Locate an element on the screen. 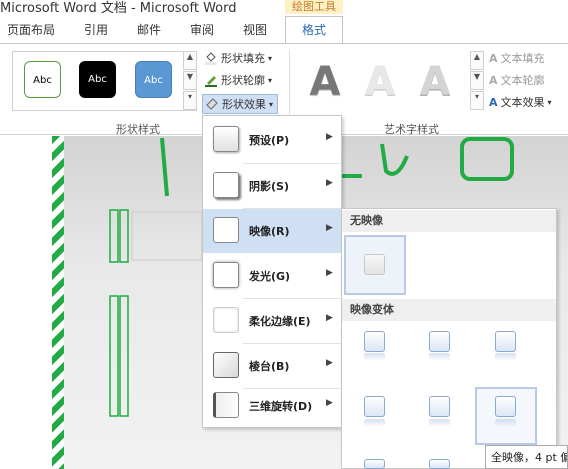  shape-effects-button: 形状效果 ▾ is located at coordinates (240, 104).